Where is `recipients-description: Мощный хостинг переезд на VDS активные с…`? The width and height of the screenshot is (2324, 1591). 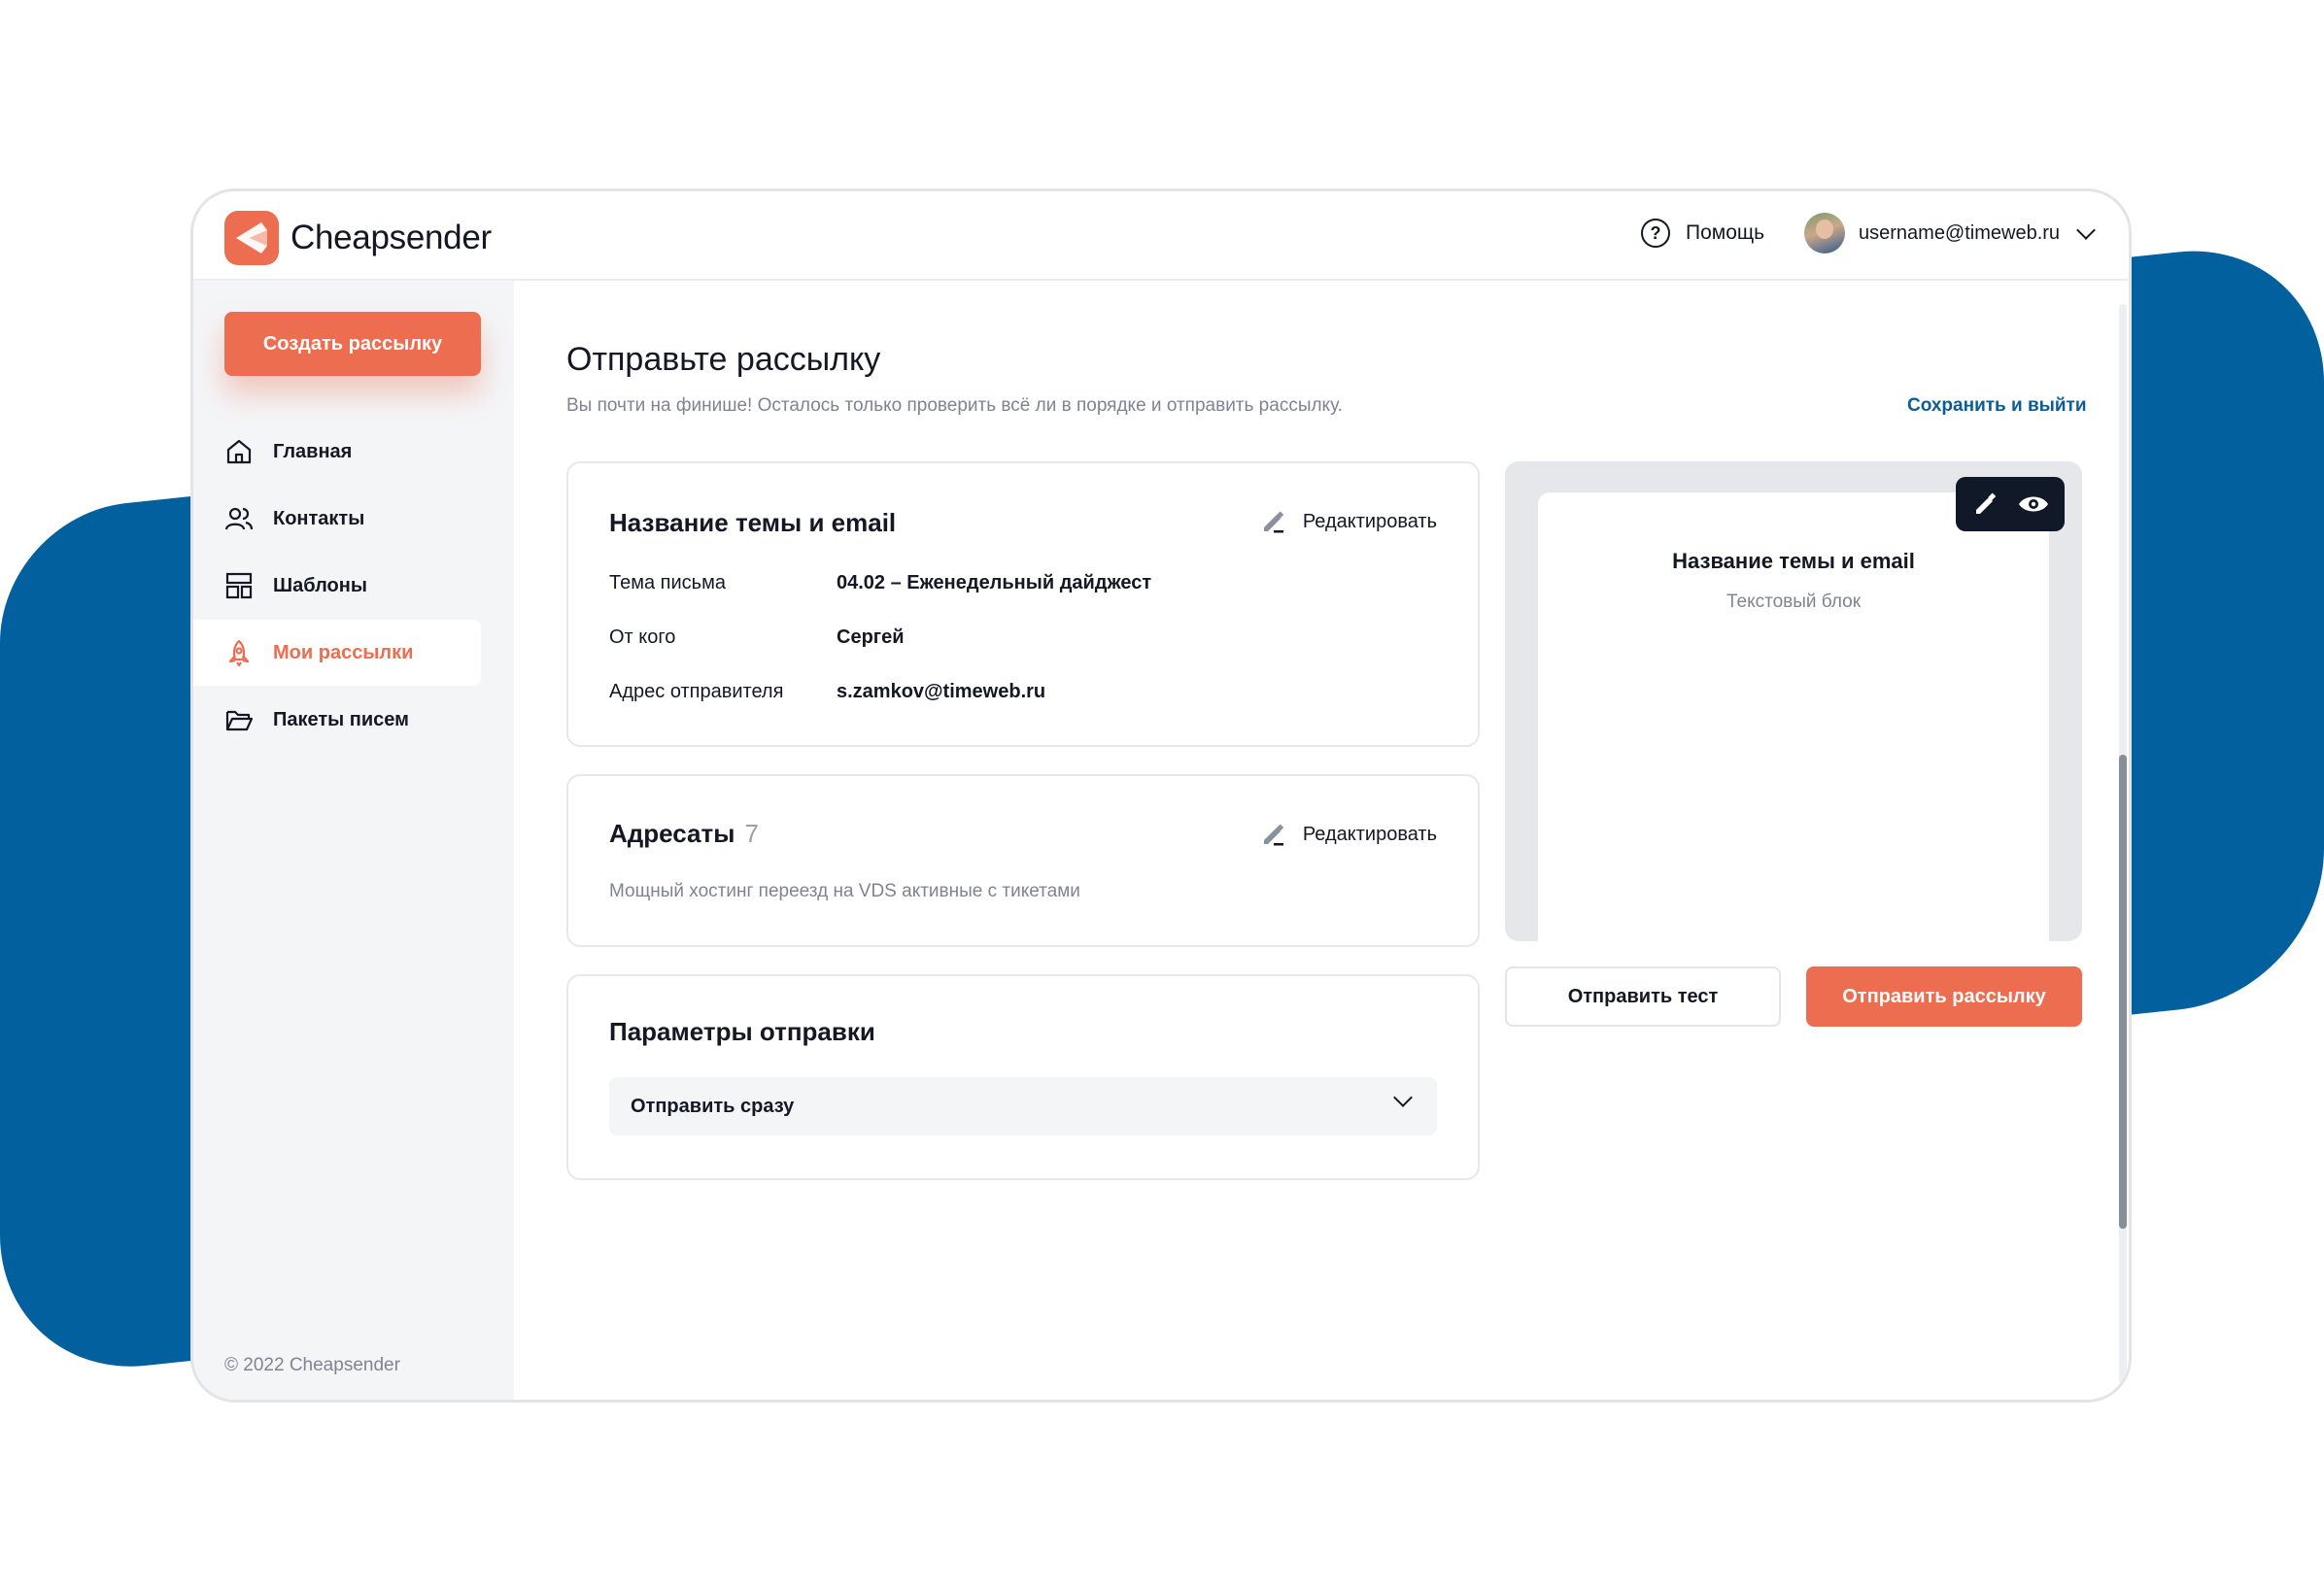
recipients-description: Мощный хостинг переезд на VDS активные с… is located at coordinates (845, 891).